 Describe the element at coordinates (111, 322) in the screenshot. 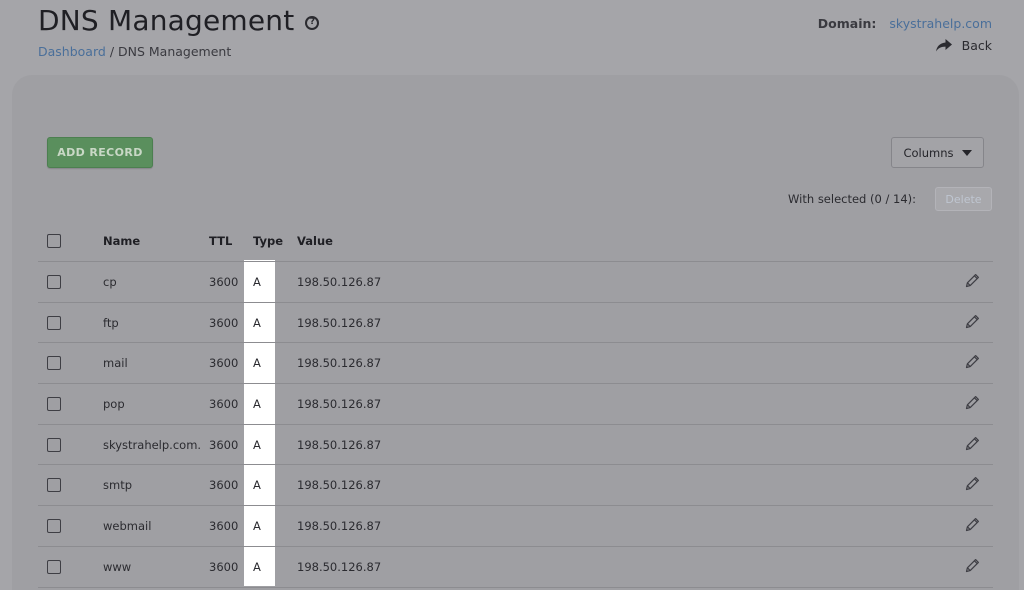

I see `record-name: ftp` at that location.